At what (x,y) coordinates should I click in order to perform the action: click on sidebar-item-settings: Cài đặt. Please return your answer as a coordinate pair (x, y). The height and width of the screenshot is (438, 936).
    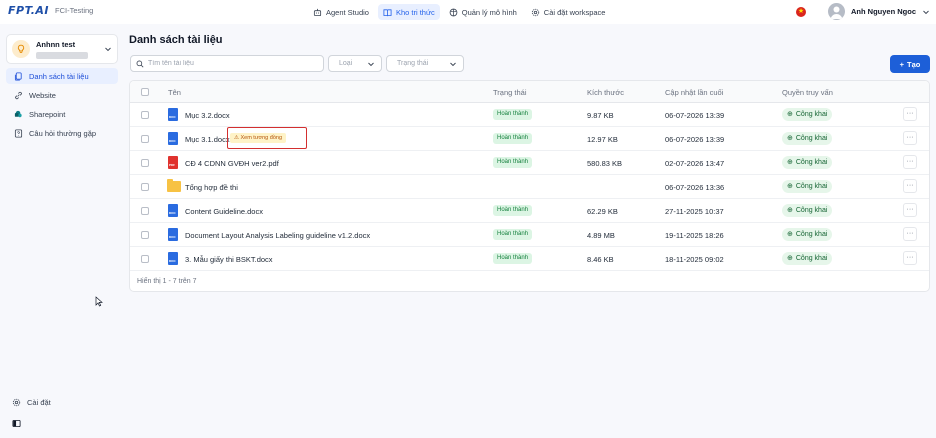
    Looking at the image, I should click on (31, 402).